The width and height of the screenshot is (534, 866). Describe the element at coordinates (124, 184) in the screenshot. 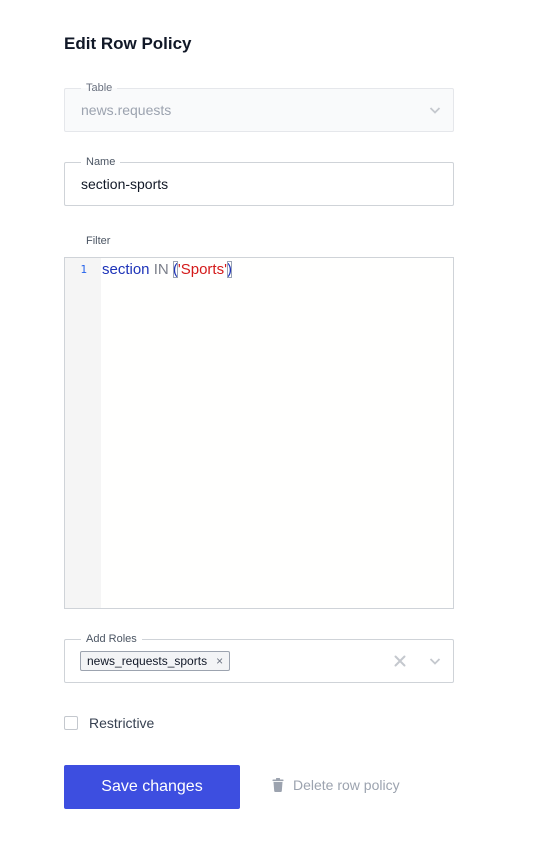

I see `name-input: section-sports` at that location.